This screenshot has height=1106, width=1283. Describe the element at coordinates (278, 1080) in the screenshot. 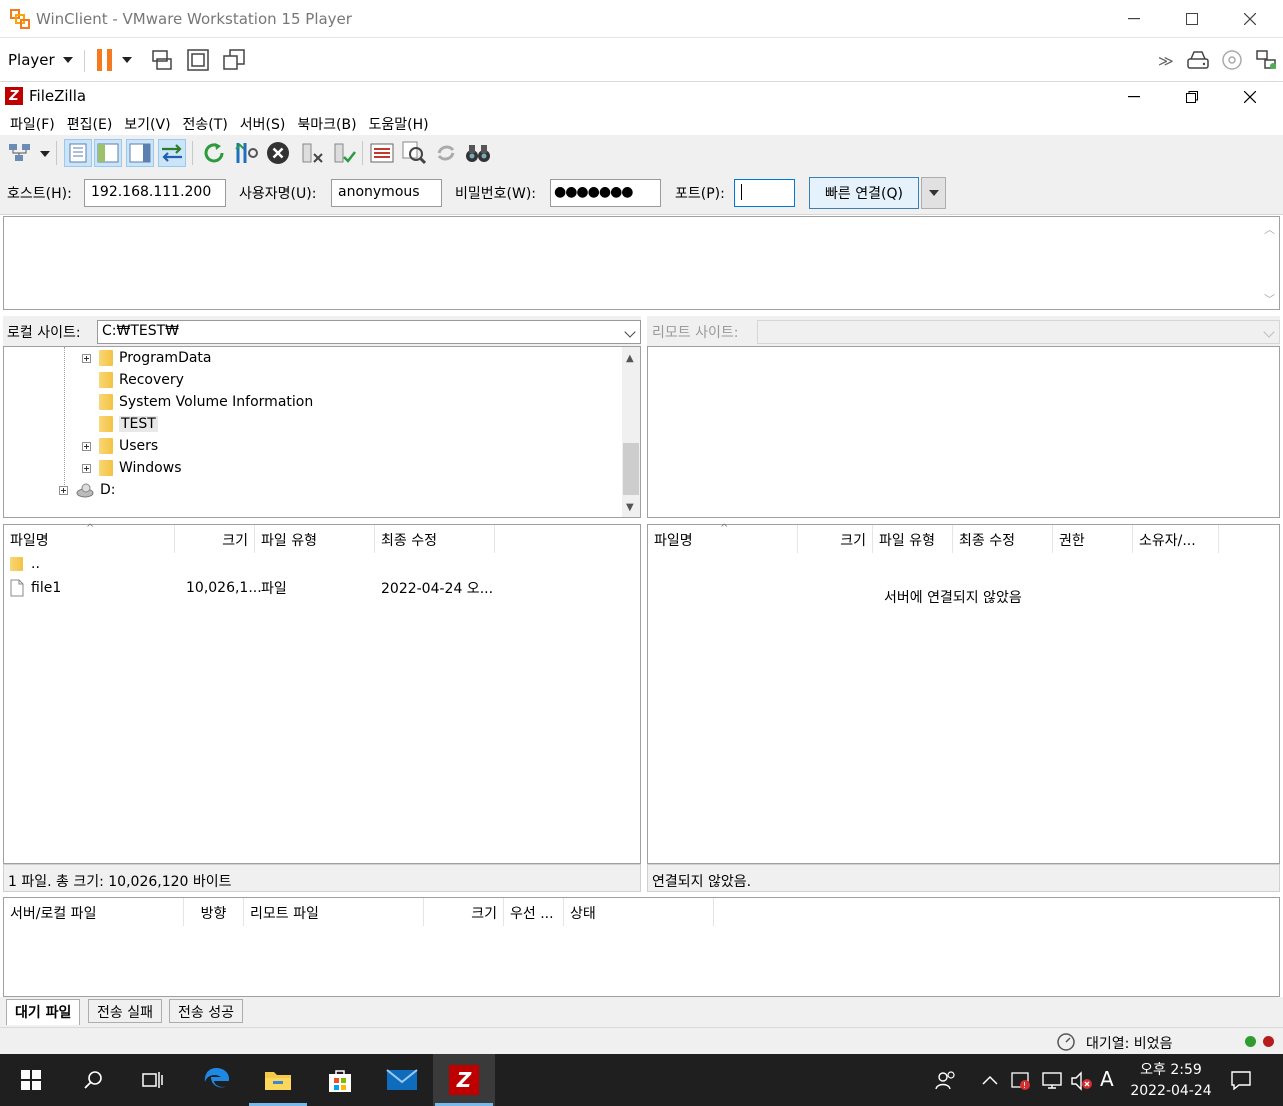

I see `file-explorer-app-button` at that location.